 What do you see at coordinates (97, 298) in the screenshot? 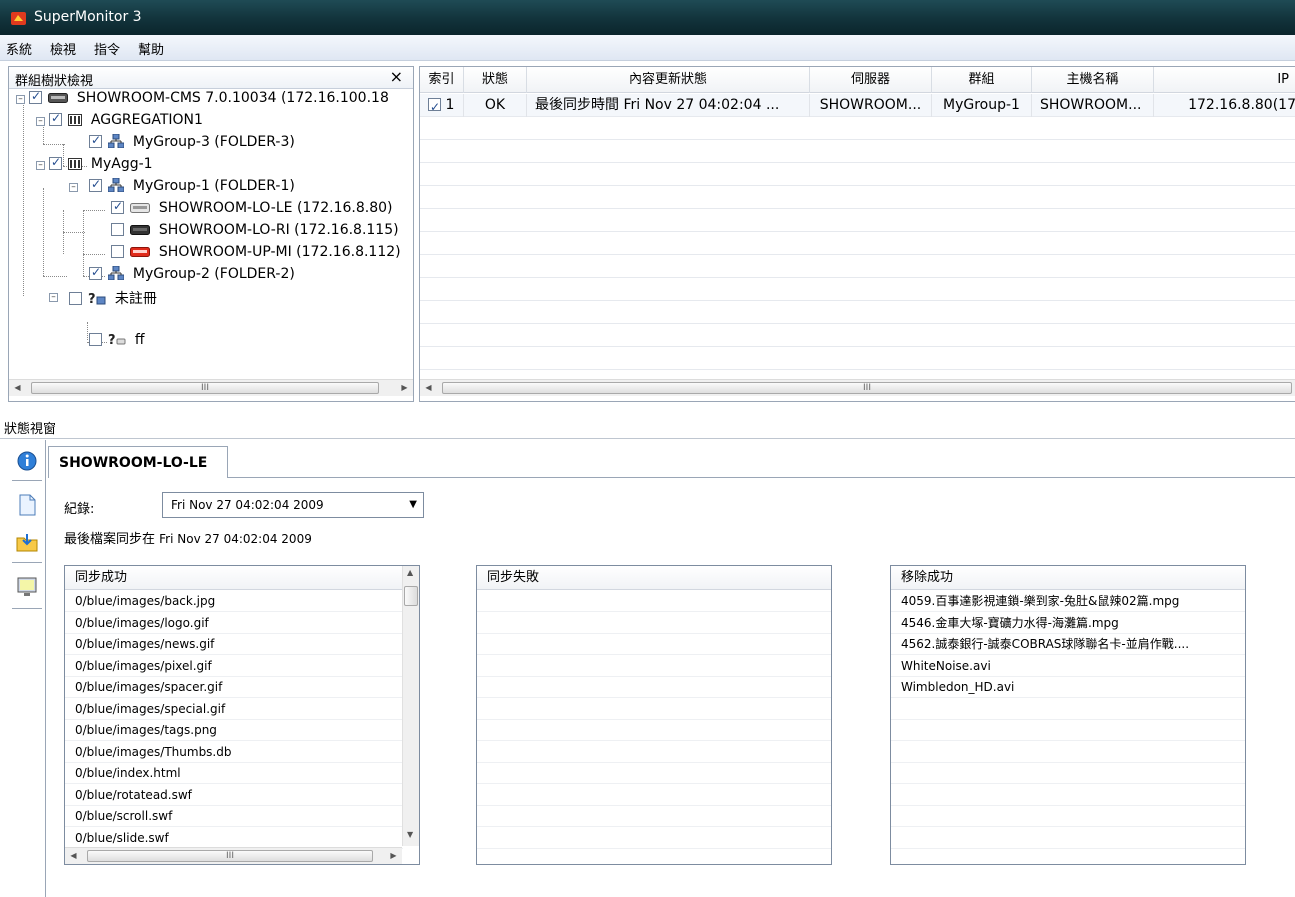
I see `unknown-group-icon: ?` at bounding box center [97, 298].